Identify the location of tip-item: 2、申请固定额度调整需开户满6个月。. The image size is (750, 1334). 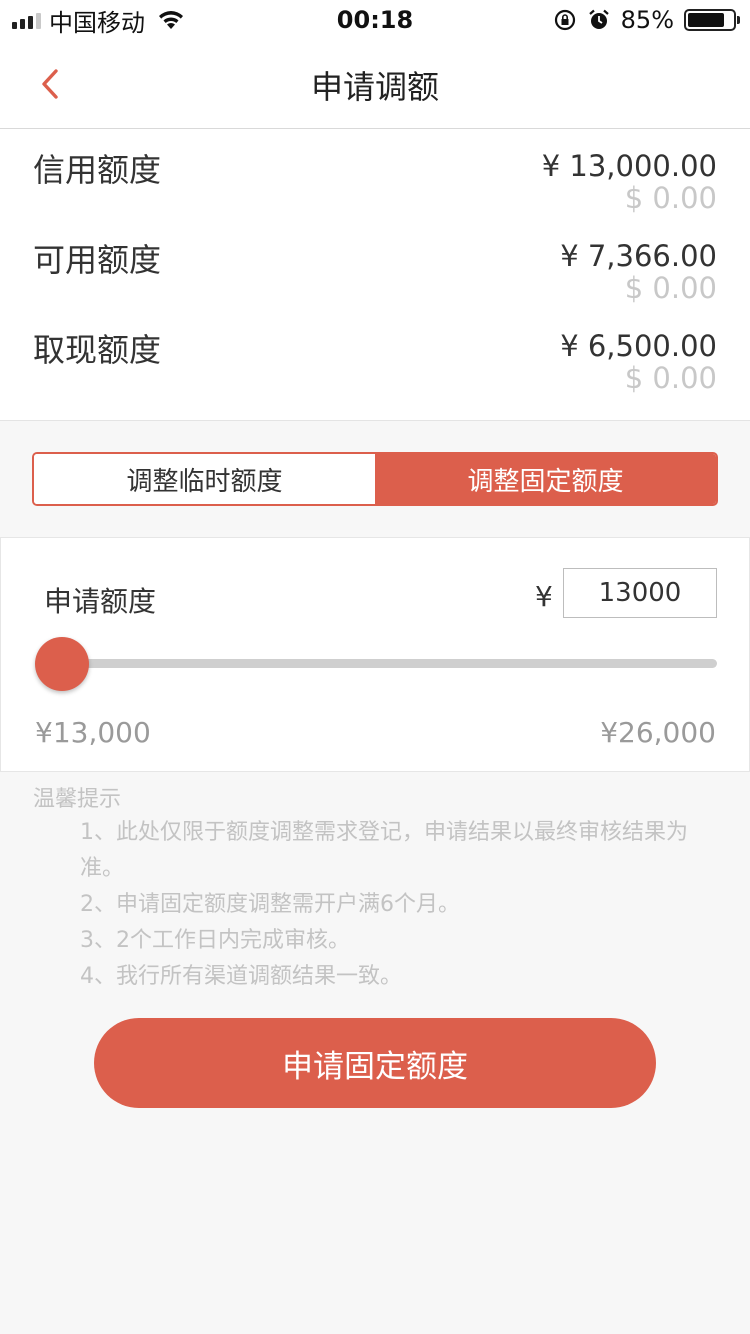
(270, 904).